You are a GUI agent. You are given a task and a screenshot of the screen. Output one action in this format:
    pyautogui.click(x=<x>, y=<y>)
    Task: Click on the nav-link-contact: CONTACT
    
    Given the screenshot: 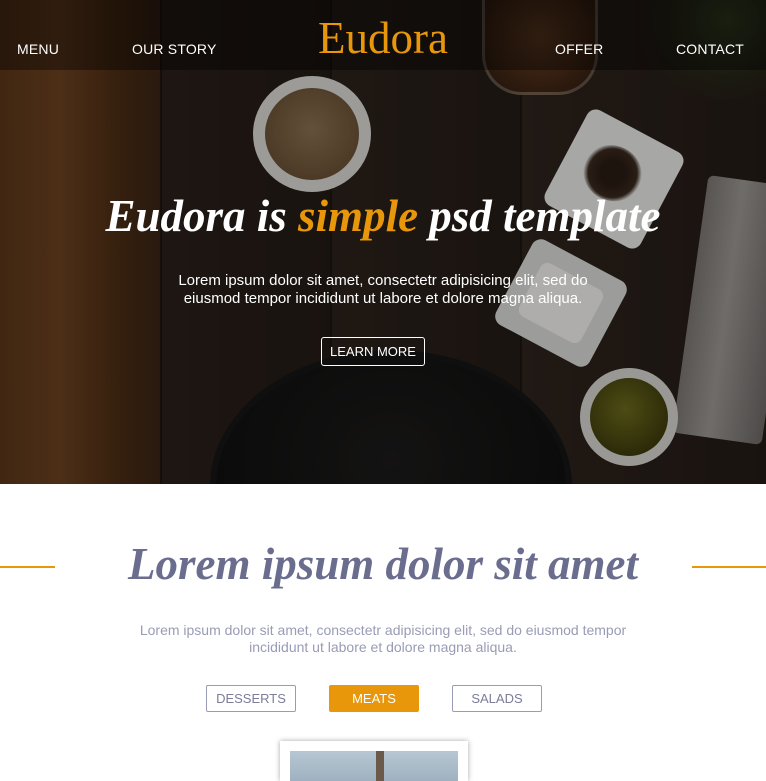 What is the action you would take?
    pyautogui.click(x=710, y=49)
    